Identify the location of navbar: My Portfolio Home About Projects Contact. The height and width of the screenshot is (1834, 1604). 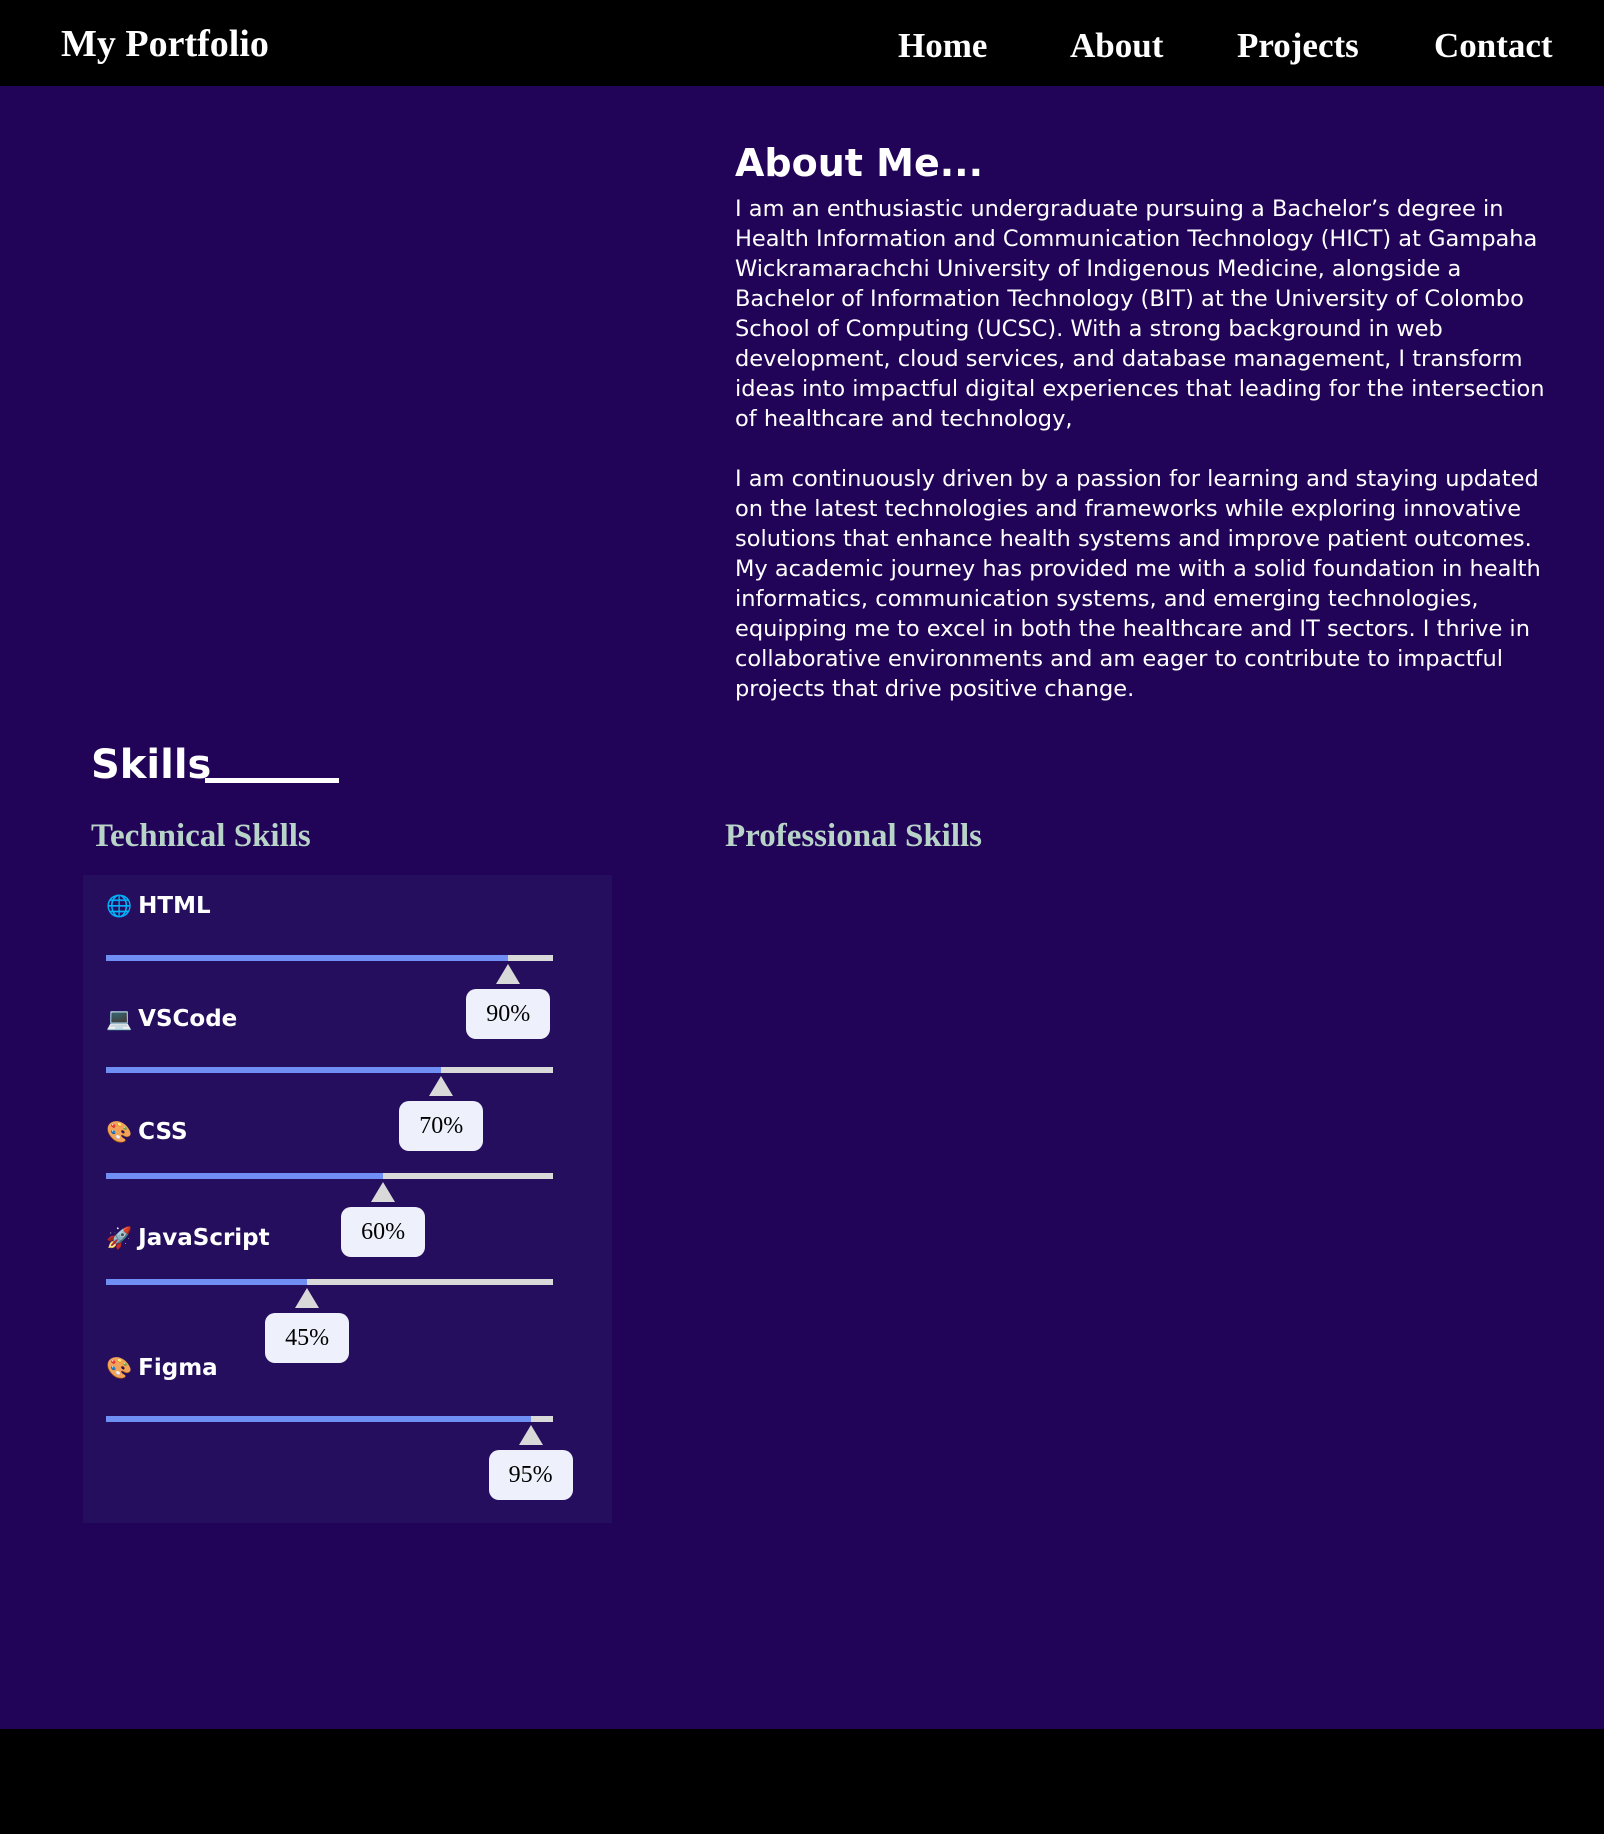
(802, 43).